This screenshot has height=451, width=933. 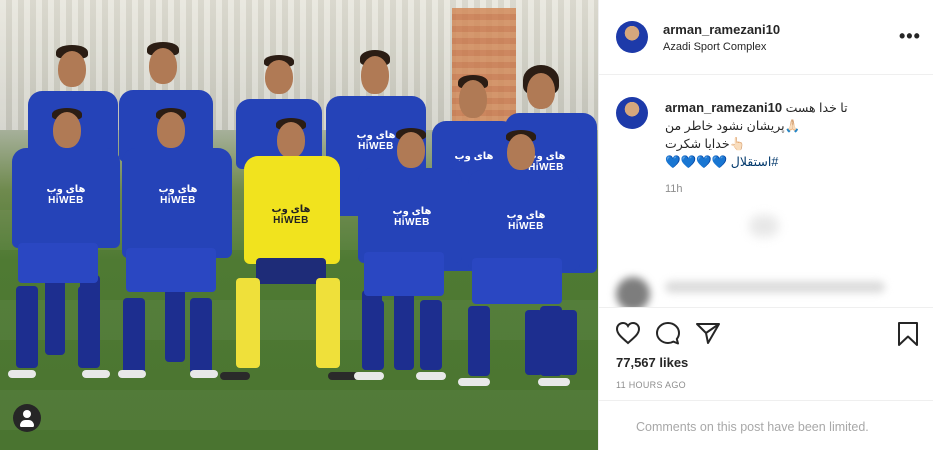 I want to click on player-front-5-captain: های وب HiWEB, so click(x=522, y=261).